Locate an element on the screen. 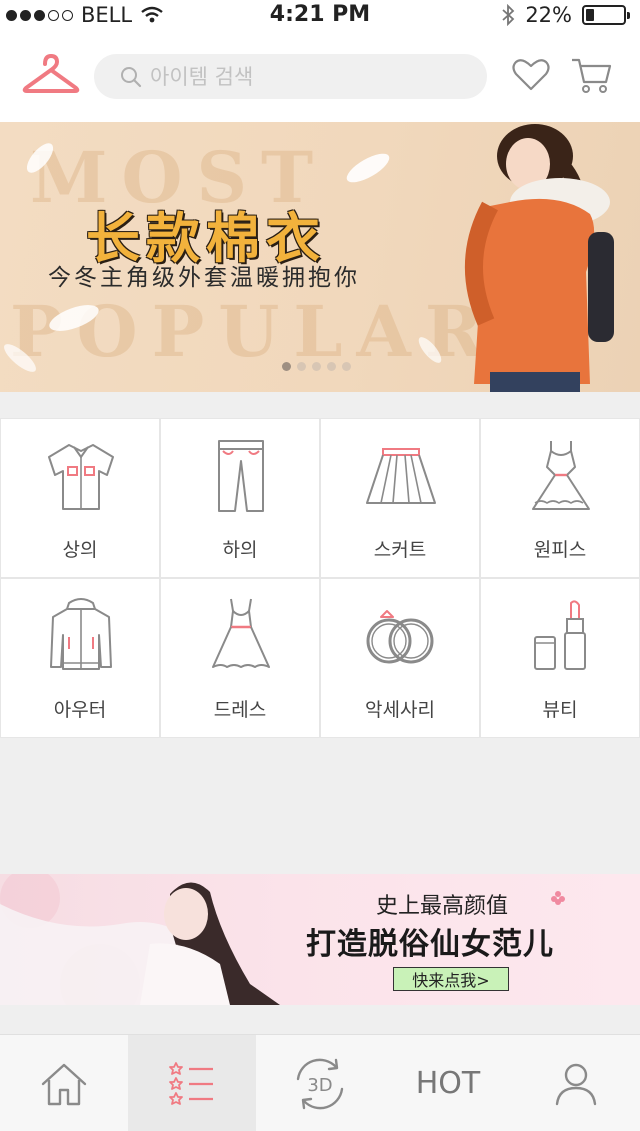 The width and height of the screenshot is (640, 1131). category-label: 상의 is located at coordinates (80, 550).